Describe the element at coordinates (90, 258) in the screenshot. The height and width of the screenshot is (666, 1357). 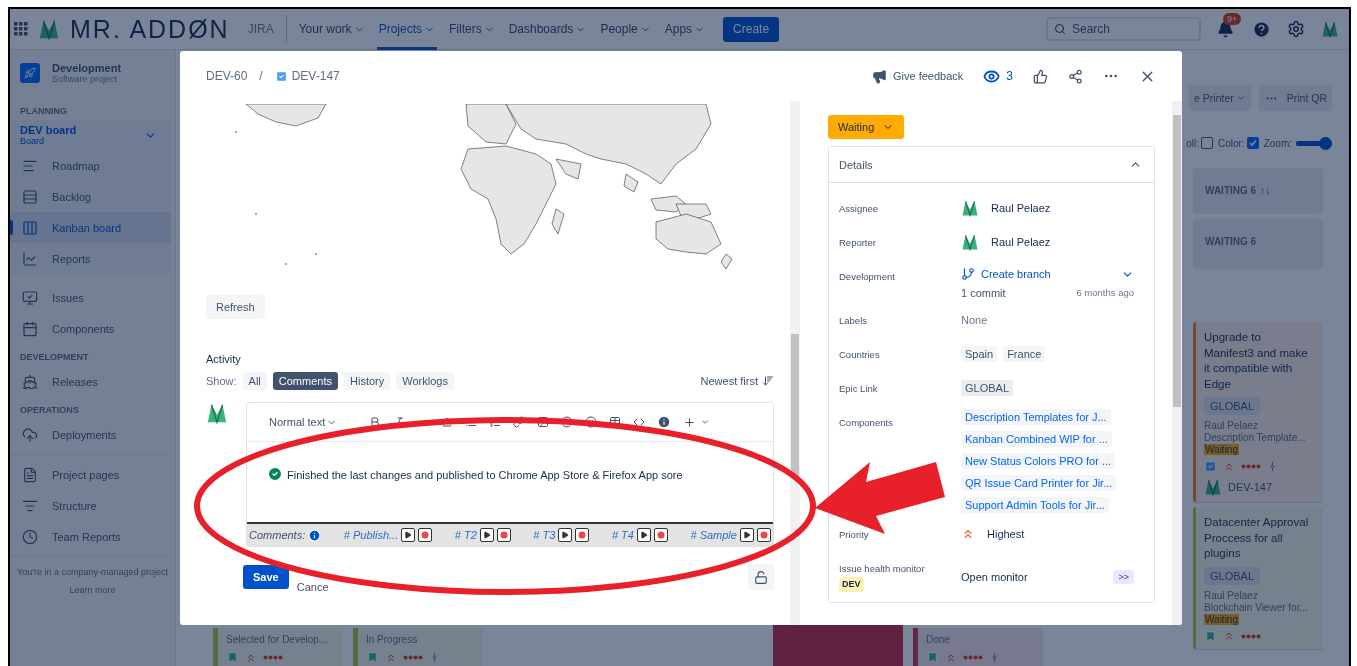
I see `sidebar-item: Reports` at that location.